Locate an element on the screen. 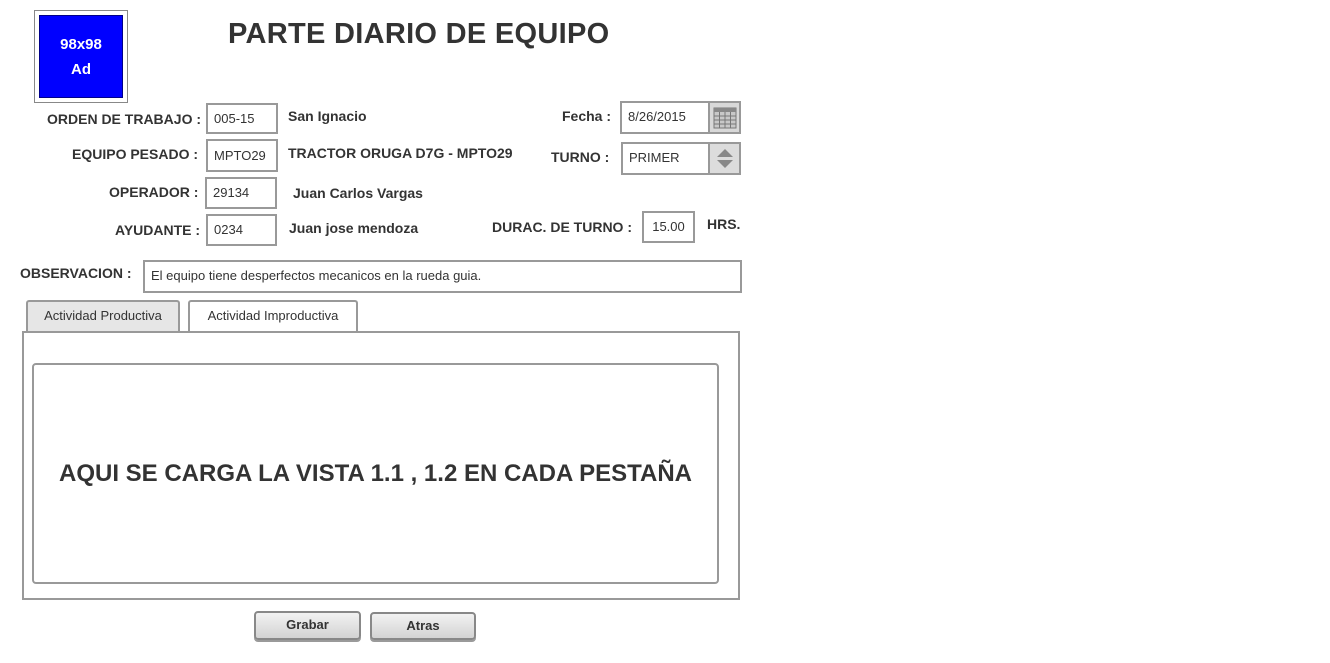 This screenshot has width=1330, height=663. ayudante-input: 0234 is located at coordinates (241, 230).